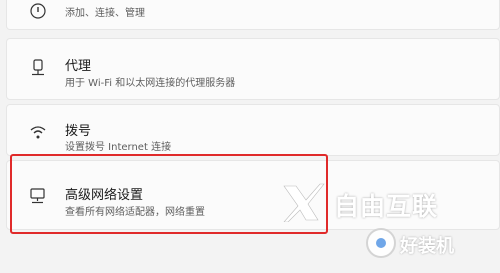 The image size is (500, 273). What do you see at coordinates (78, 131) in the screenshot?
I see `settings-item-dialup-title: 拨号` at bounding box center [78, 131].